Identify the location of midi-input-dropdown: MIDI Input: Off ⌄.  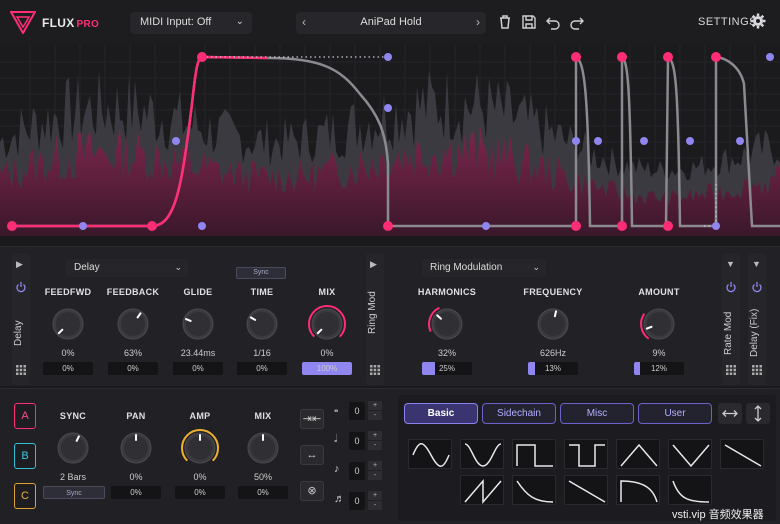
(191, 23).